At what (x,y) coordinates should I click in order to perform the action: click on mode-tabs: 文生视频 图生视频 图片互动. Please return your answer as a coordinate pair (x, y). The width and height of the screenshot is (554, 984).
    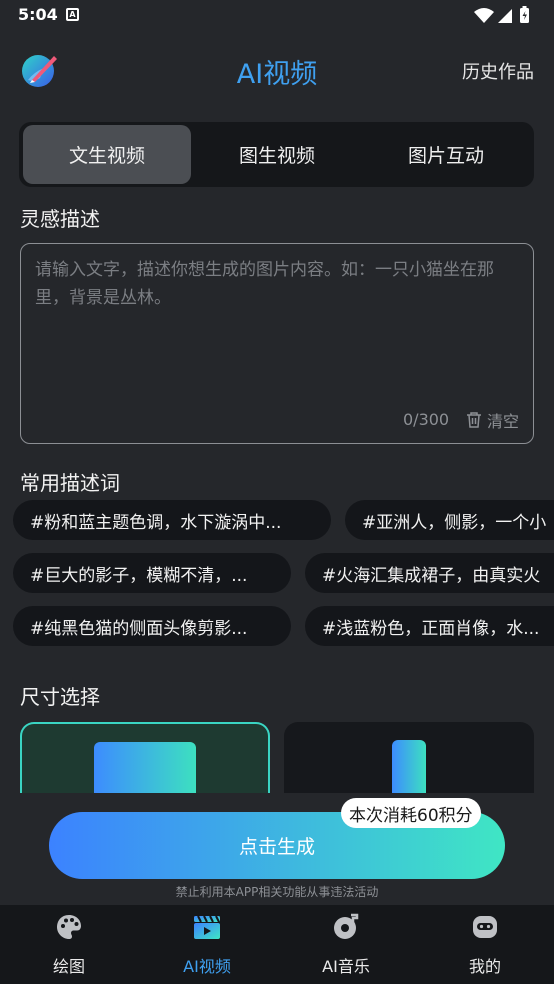
    Looking at the image, I should click on (276, 154).